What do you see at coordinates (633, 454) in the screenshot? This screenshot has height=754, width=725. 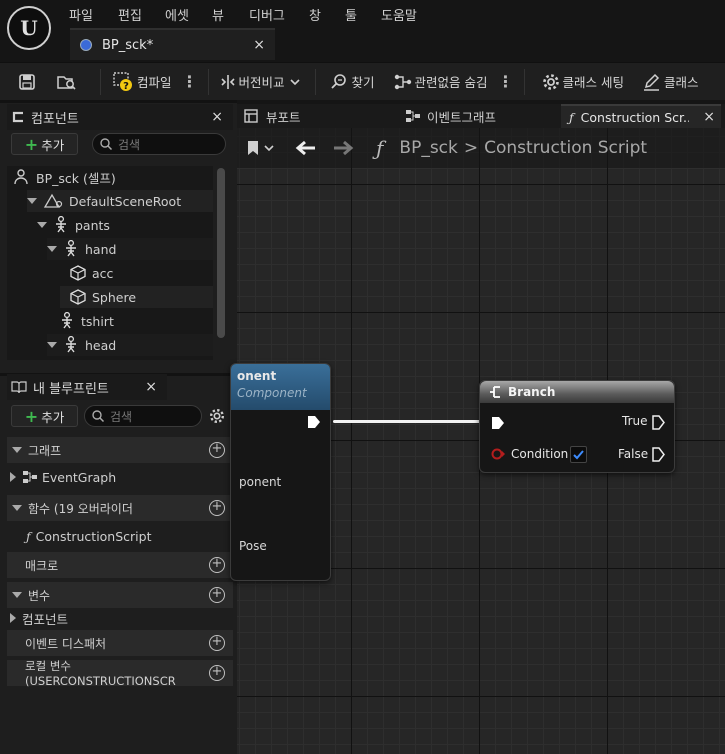 I see `false-pin-label: False` at bounding box center [633, 454].